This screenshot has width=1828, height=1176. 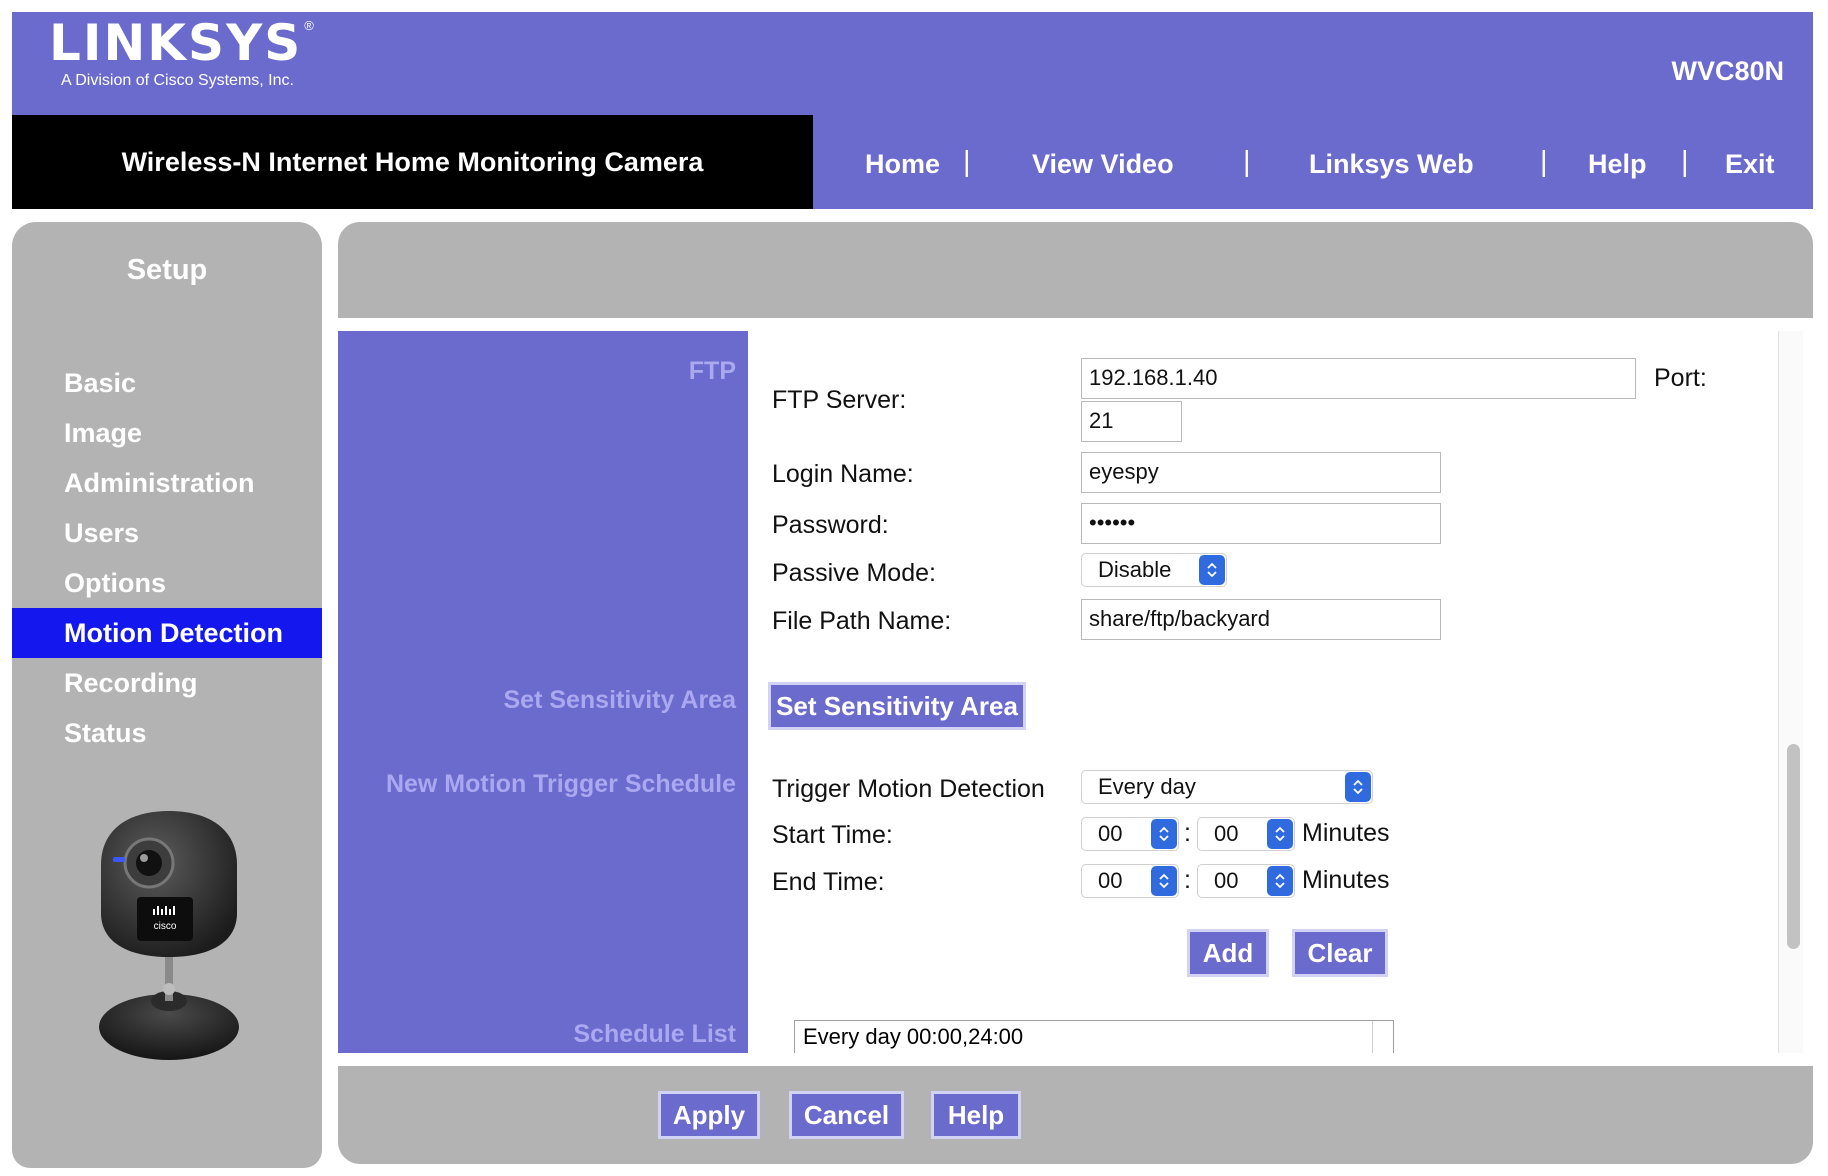 I want to click on file-path-label: File Path Name:, so click(x=862, y=621).